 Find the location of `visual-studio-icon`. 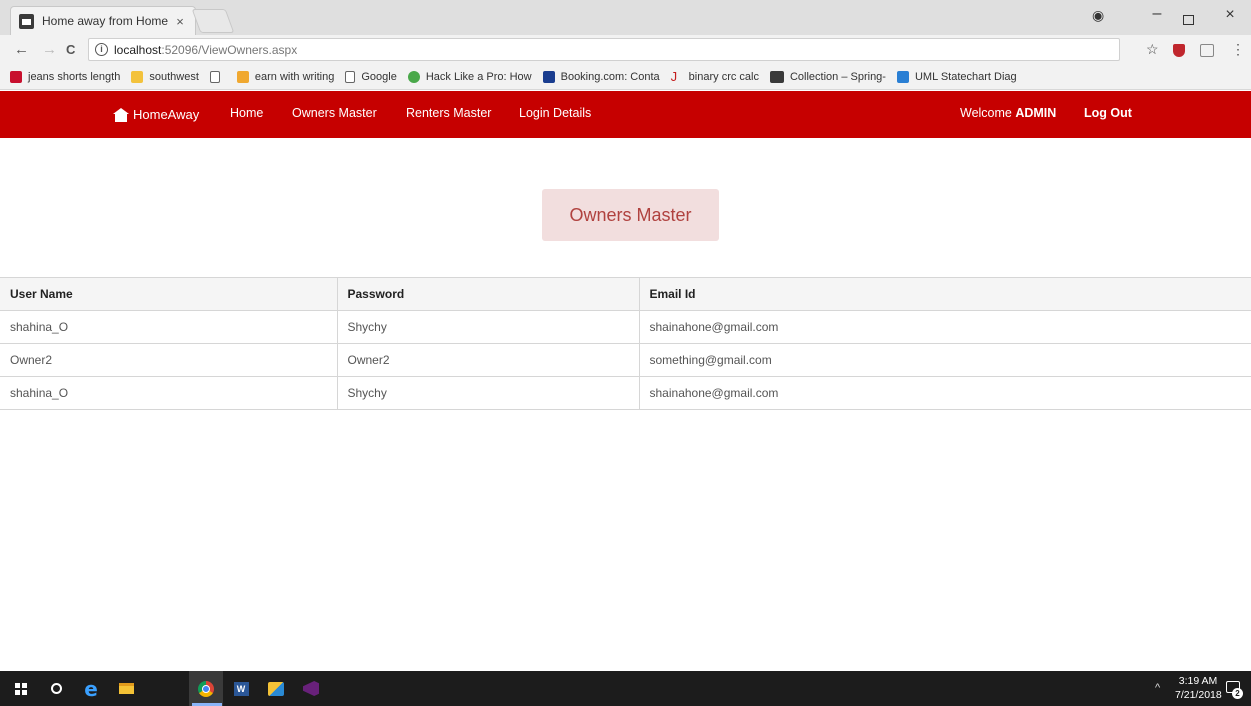

visual-studio-icon is located at coordinates (311, 688).